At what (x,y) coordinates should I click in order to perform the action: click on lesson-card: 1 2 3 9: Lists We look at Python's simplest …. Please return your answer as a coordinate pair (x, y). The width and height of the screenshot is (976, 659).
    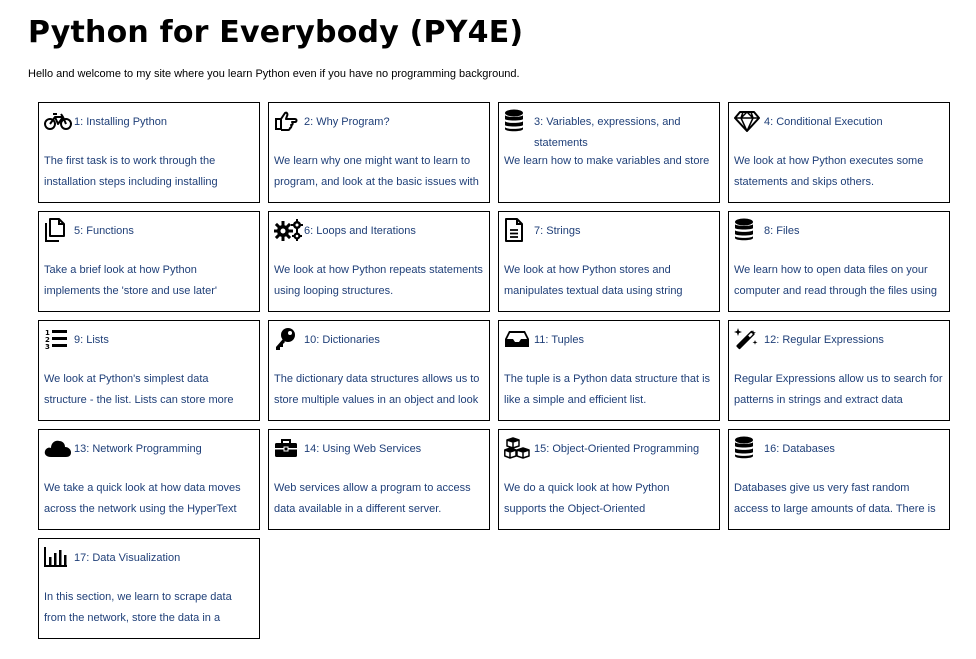
    Looking at the image, I should click on (149, 370).